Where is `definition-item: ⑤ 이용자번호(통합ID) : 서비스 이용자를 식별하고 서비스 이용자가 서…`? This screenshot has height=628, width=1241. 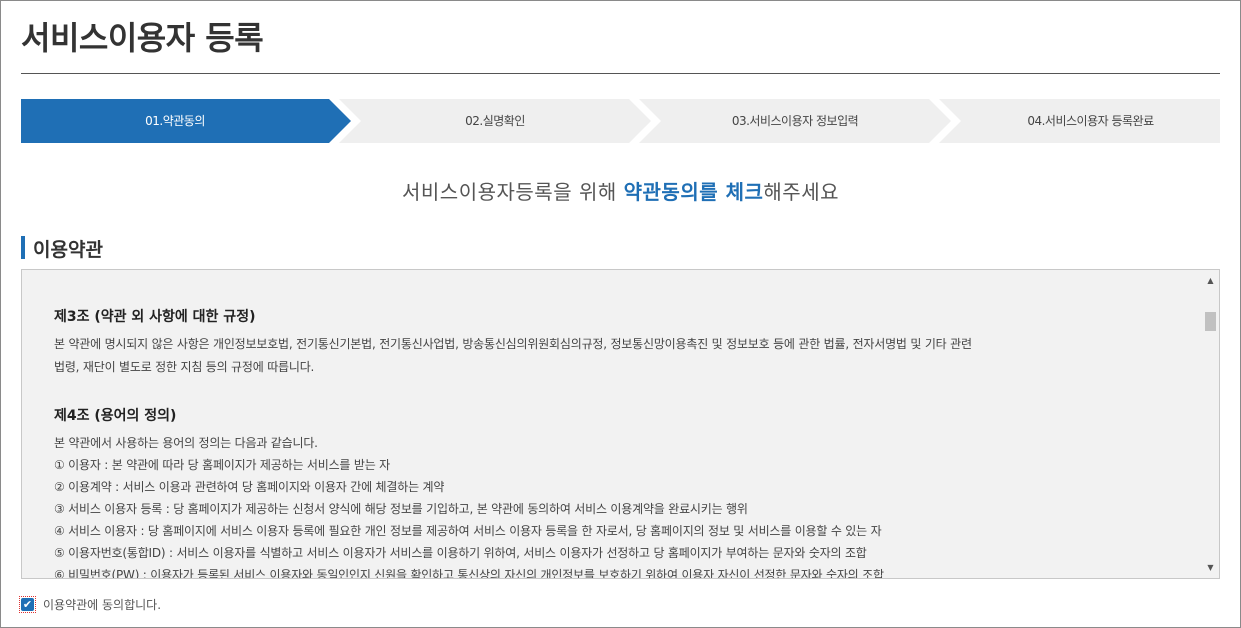
definition-item: ⑤ 이용자번호(통합ID) : 서비스 이용자를 식별하고 서비스 이용자가 서… is located at coordinates (460, 553).